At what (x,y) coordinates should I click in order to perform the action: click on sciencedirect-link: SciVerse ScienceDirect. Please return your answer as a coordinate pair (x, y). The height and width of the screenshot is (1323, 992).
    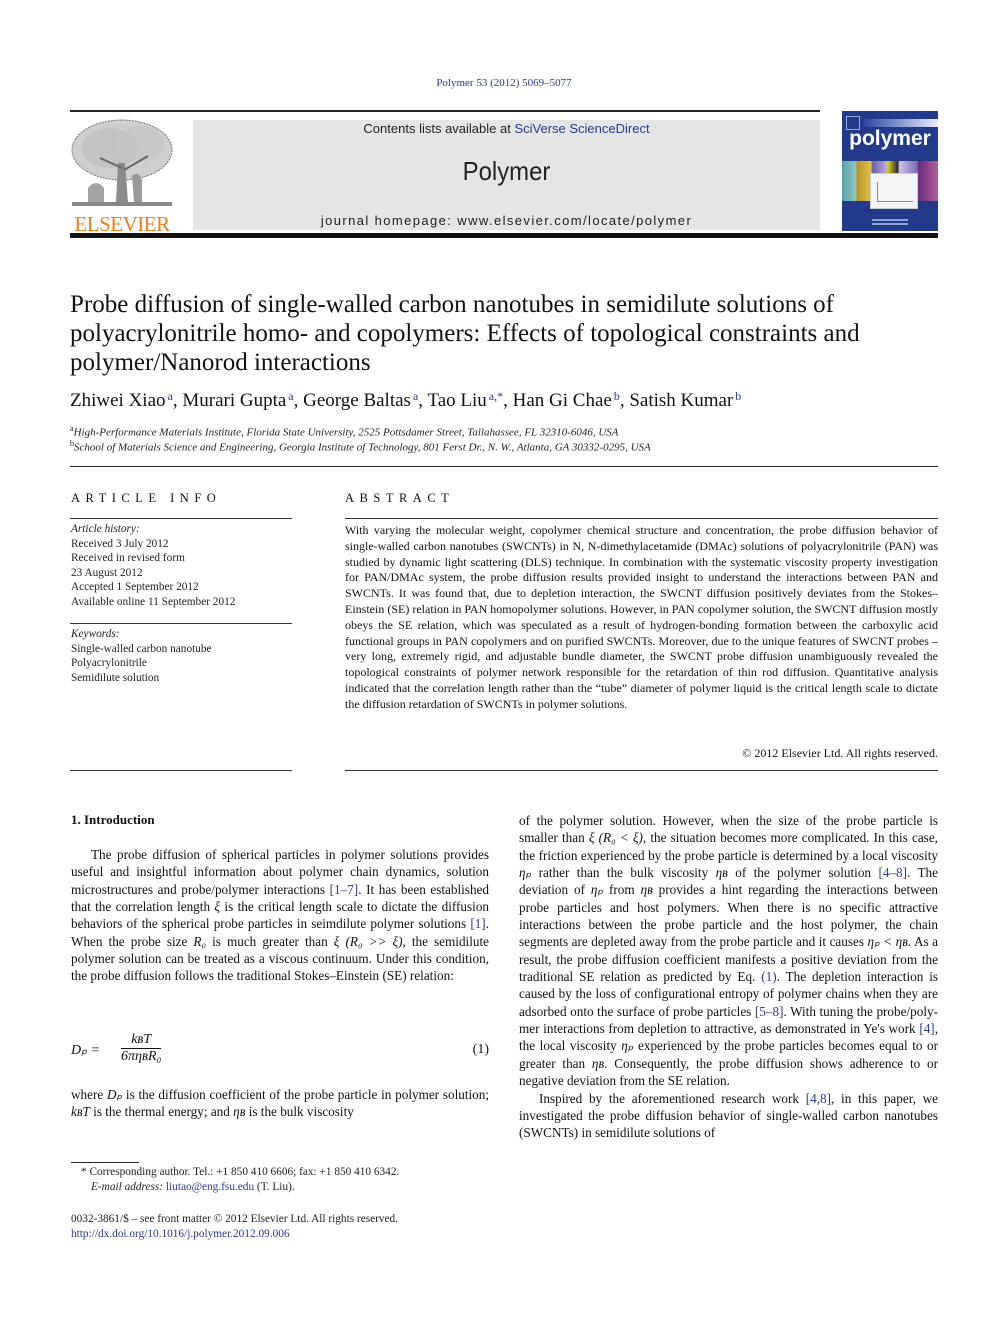
    Looking at the image, I should click on (581, 128).